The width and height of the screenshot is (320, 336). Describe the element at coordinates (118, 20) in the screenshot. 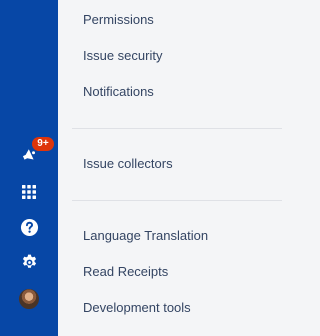

I see `menu-item-permissions: Permissions` at that location.